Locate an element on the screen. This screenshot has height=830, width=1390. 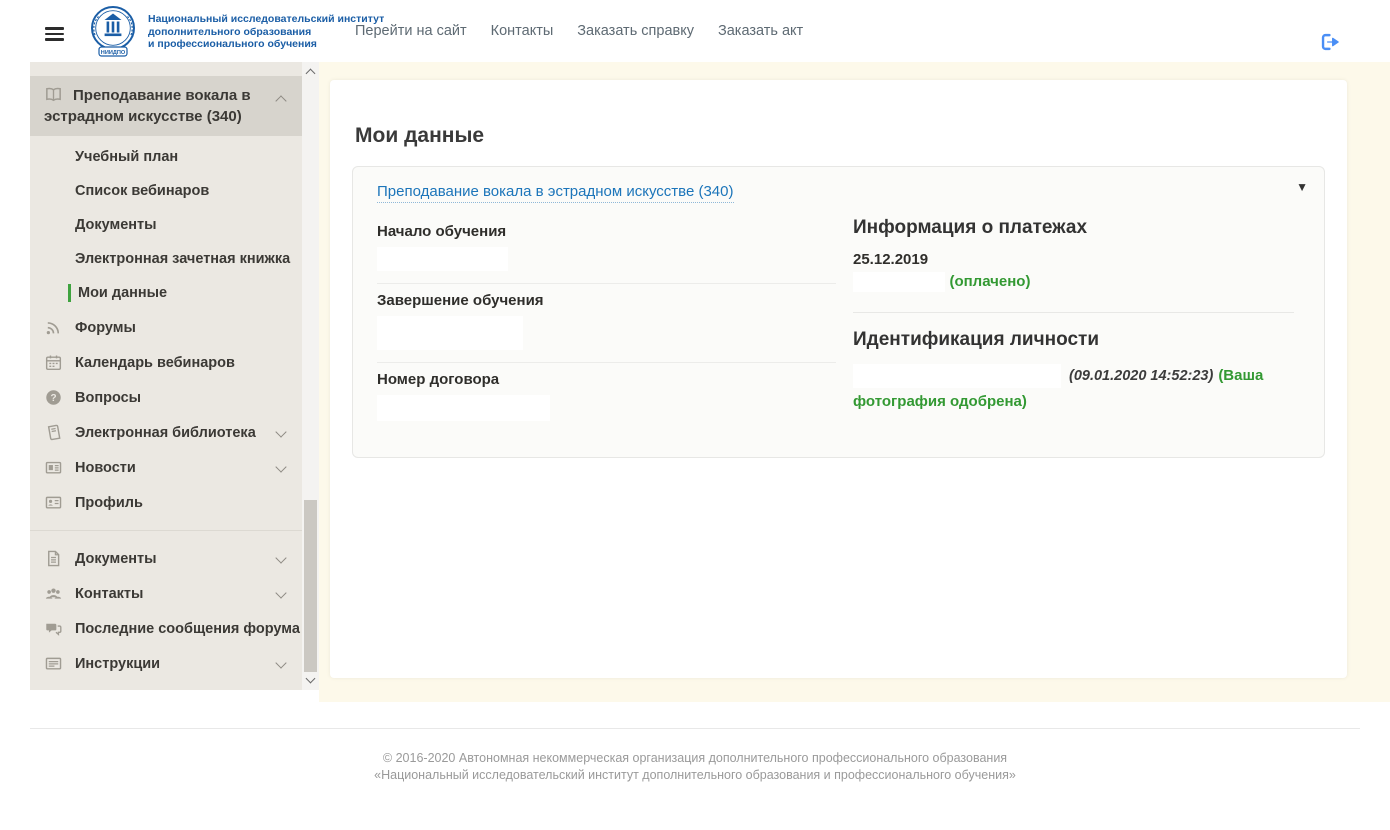
field-study-start: Начало обучения is located at coordinates (606, 249).